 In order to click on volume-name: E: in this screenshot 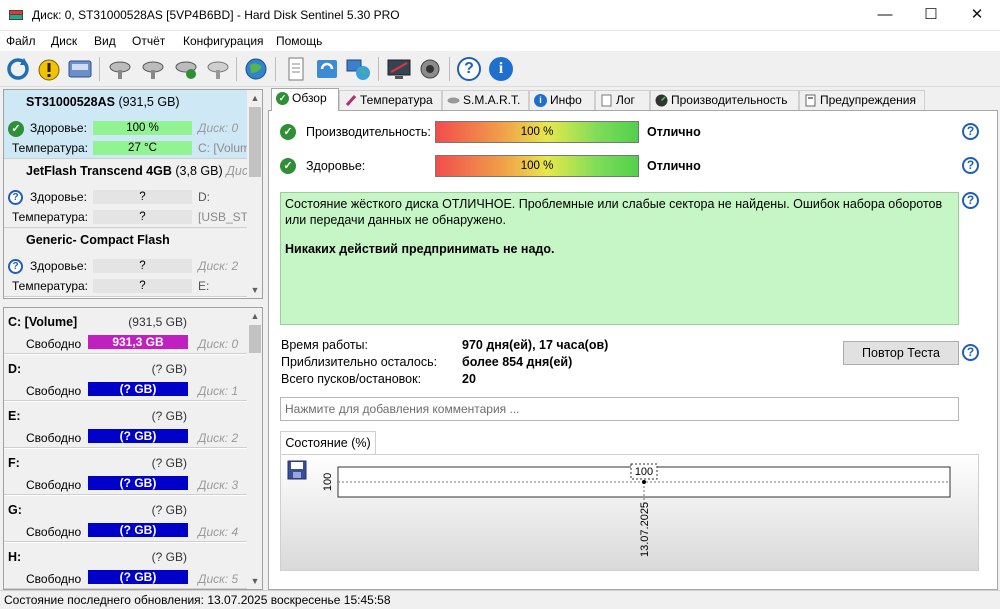, I will do `click(14, 416)`.